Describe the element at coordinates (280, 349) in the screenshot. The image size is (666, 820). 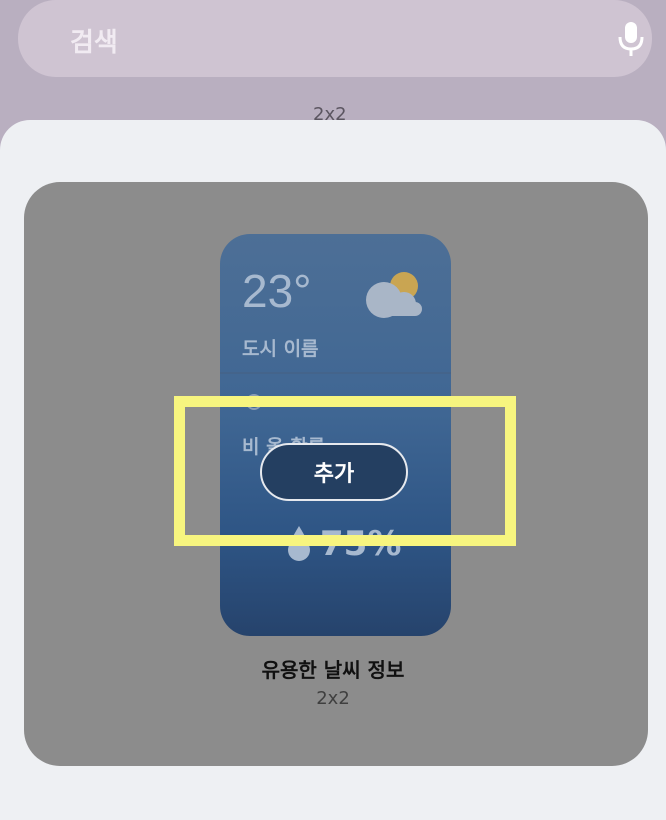
I see `widget-city: 도시 이름` at that location.